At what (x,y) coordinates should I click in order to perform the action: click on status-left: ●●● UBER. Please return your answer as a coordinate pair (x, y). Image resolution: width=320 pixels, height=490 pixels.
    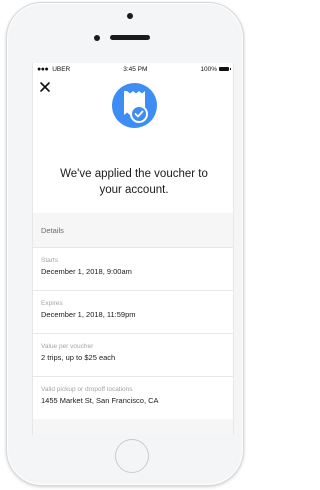
    Looking at the image, I should click on (53, 69).